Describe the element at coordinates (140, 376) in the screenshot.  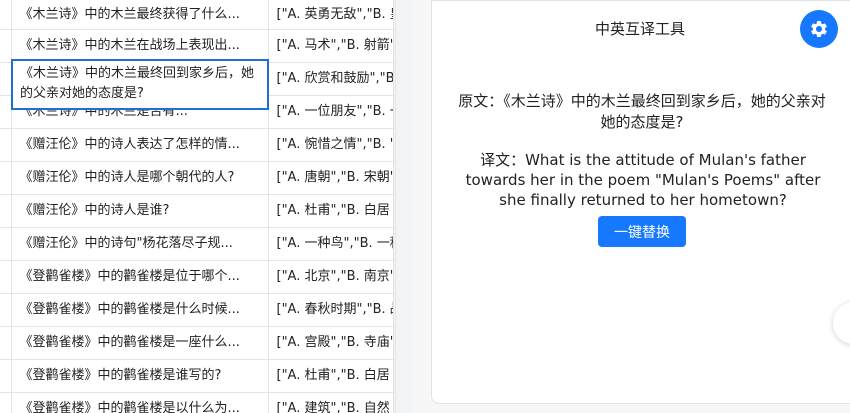
I see `question-cell: 《登鹳雀楼》中的鹳雀楼是谁写的?` at that location.